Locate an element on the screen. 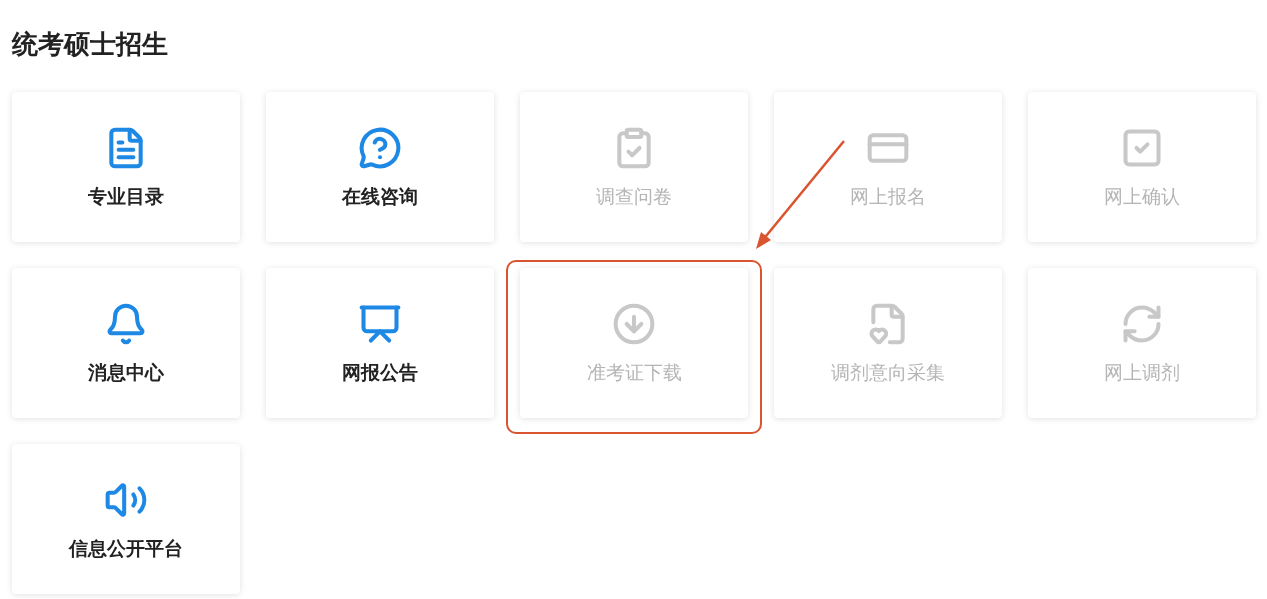 The width and height of the screenshot is (1267, 599). menu-tile: 网报公告 is located at coordinates (380, 343).